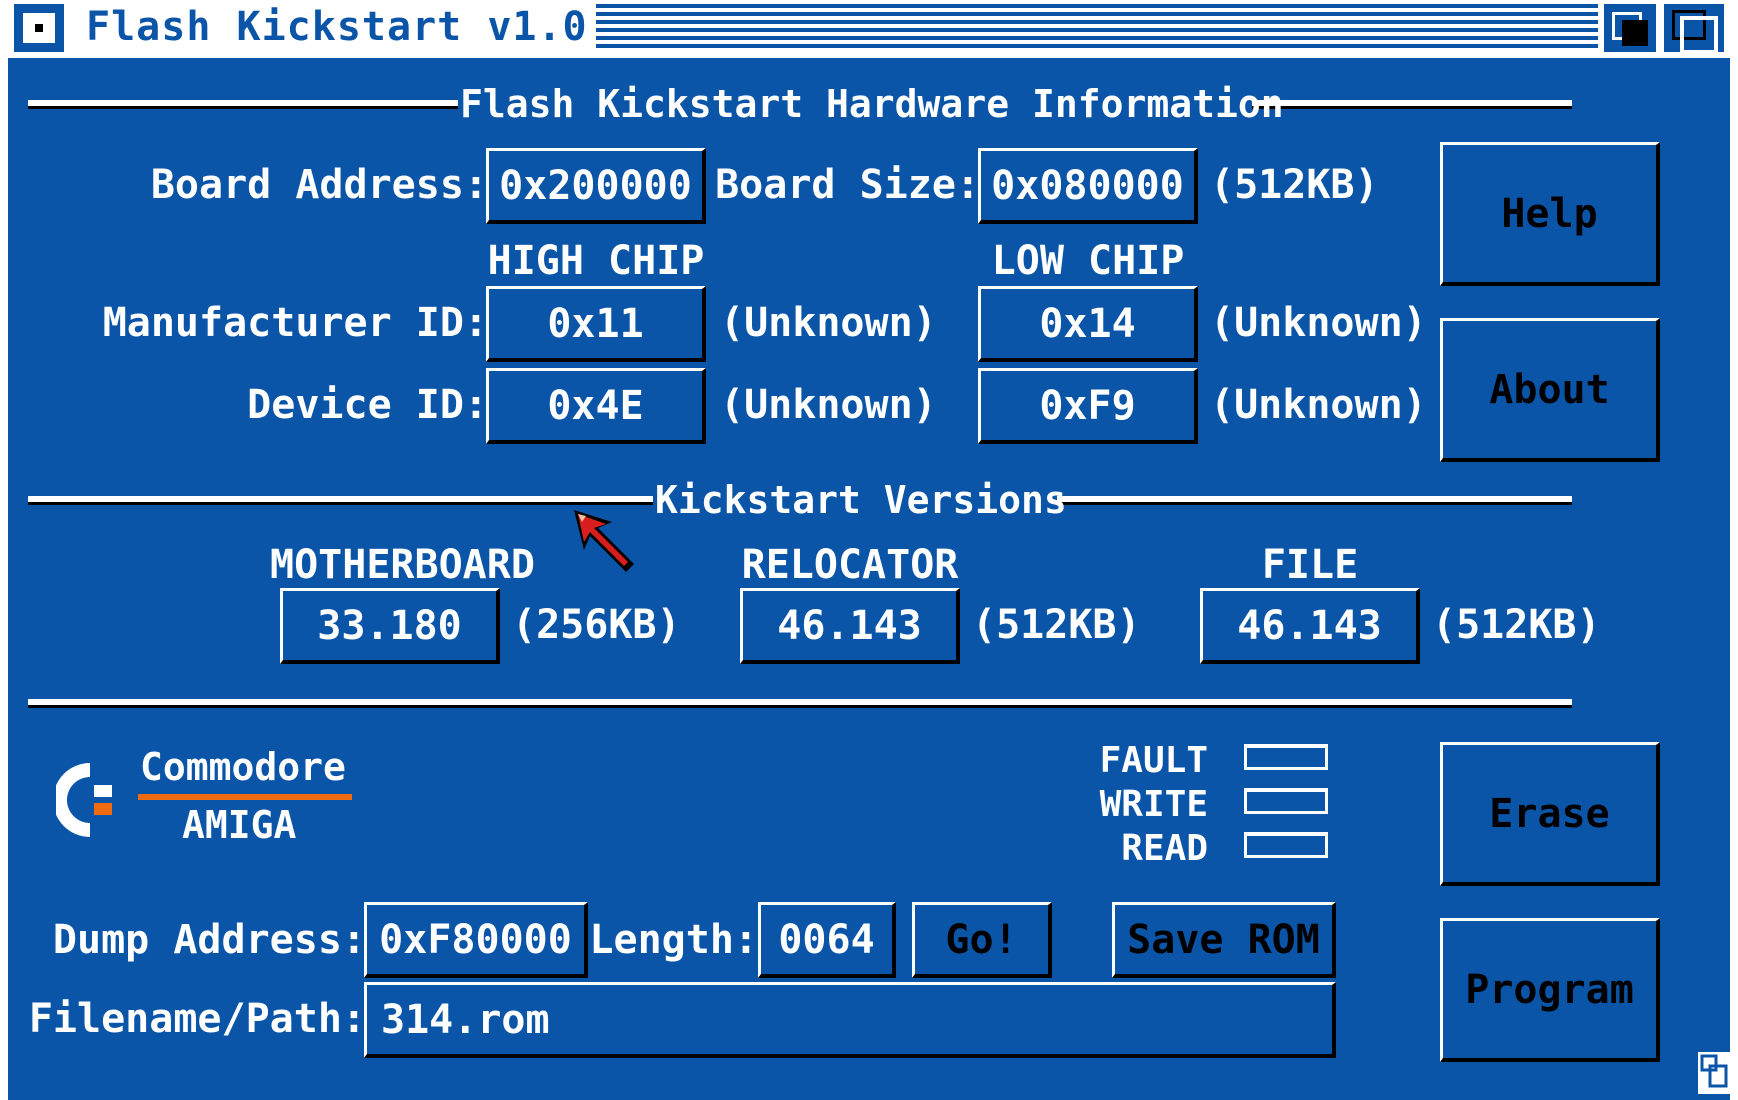  I want to click on dump-address-input: 0xF80000, so click(476, 940).